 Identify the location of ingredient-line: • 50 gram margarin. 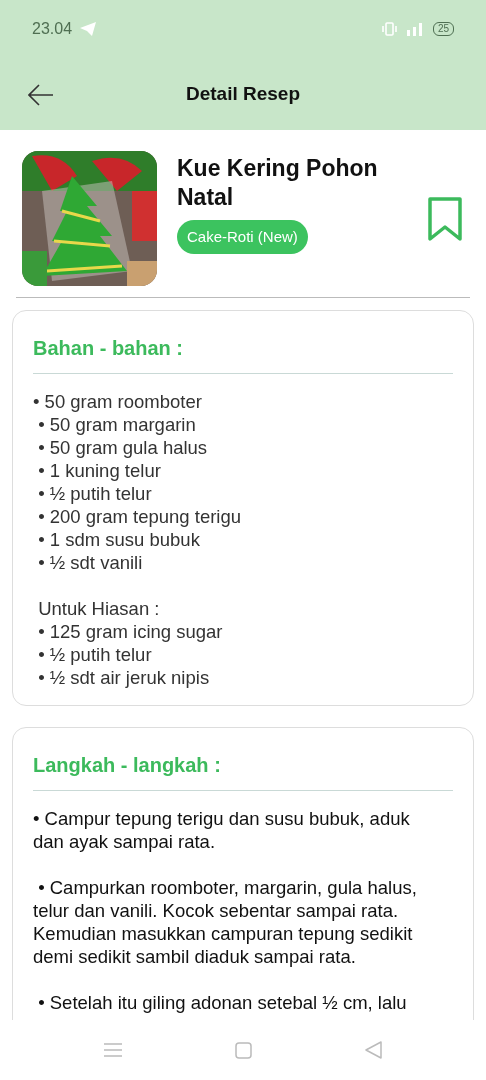
(117, 424).